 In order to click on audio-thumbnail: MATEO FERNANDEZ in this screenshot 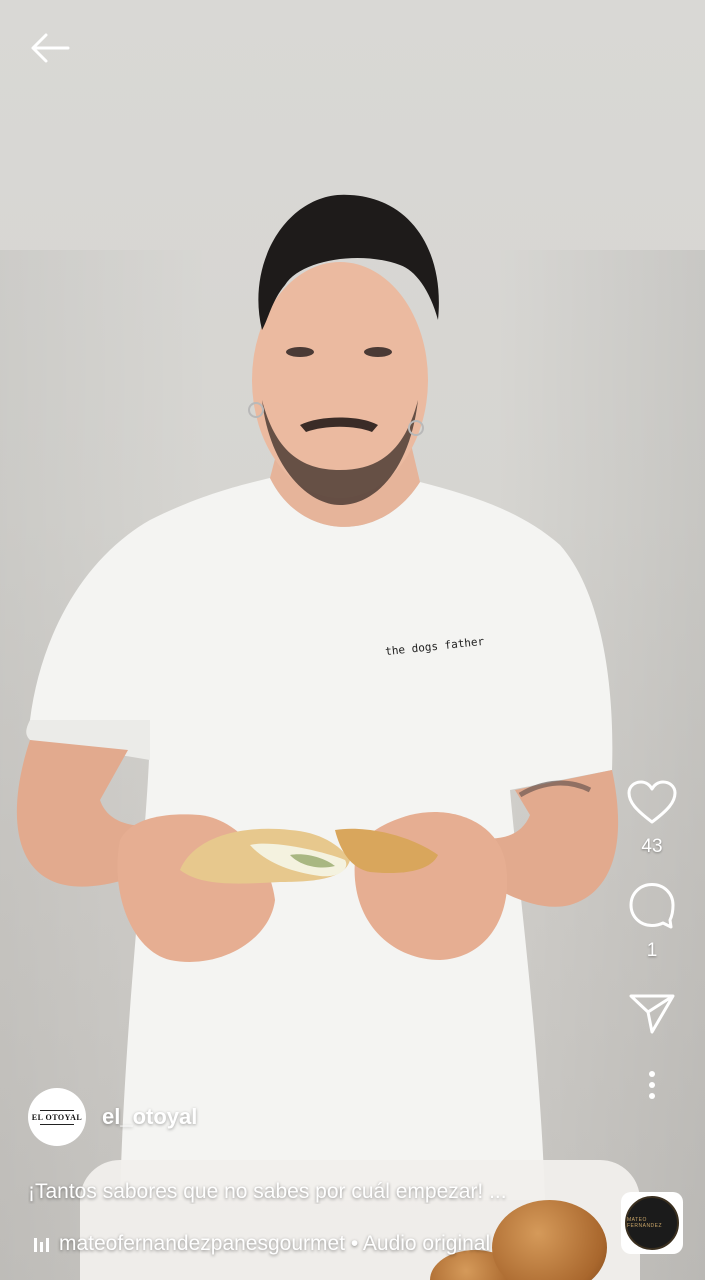, I will do `click(652, 1223)`.